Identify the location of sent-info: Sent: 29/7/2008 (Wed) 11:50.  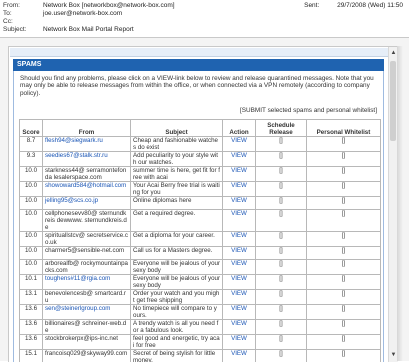
(353, 6).